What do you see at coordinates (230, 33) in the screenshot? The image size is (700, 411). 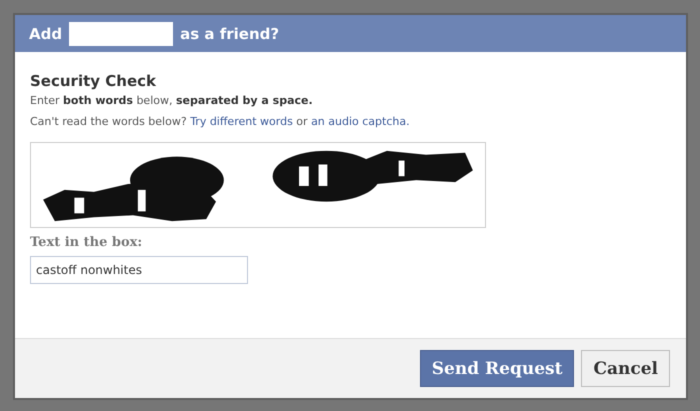 I see `dialog-title: as a friend?` at bounding box center [230, 33].